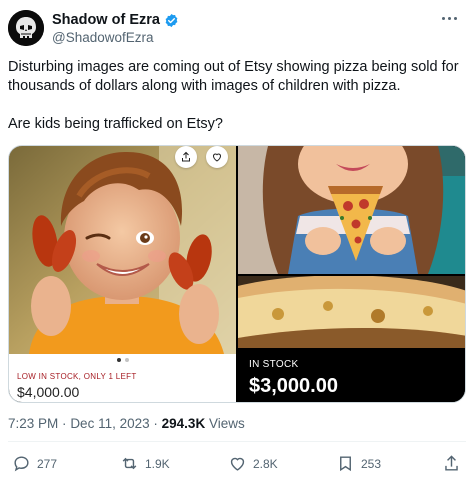  What do you see at coordinates (452, 18) in the screenshot?
I see `more-options-icon` at bounding box center [452, 18].